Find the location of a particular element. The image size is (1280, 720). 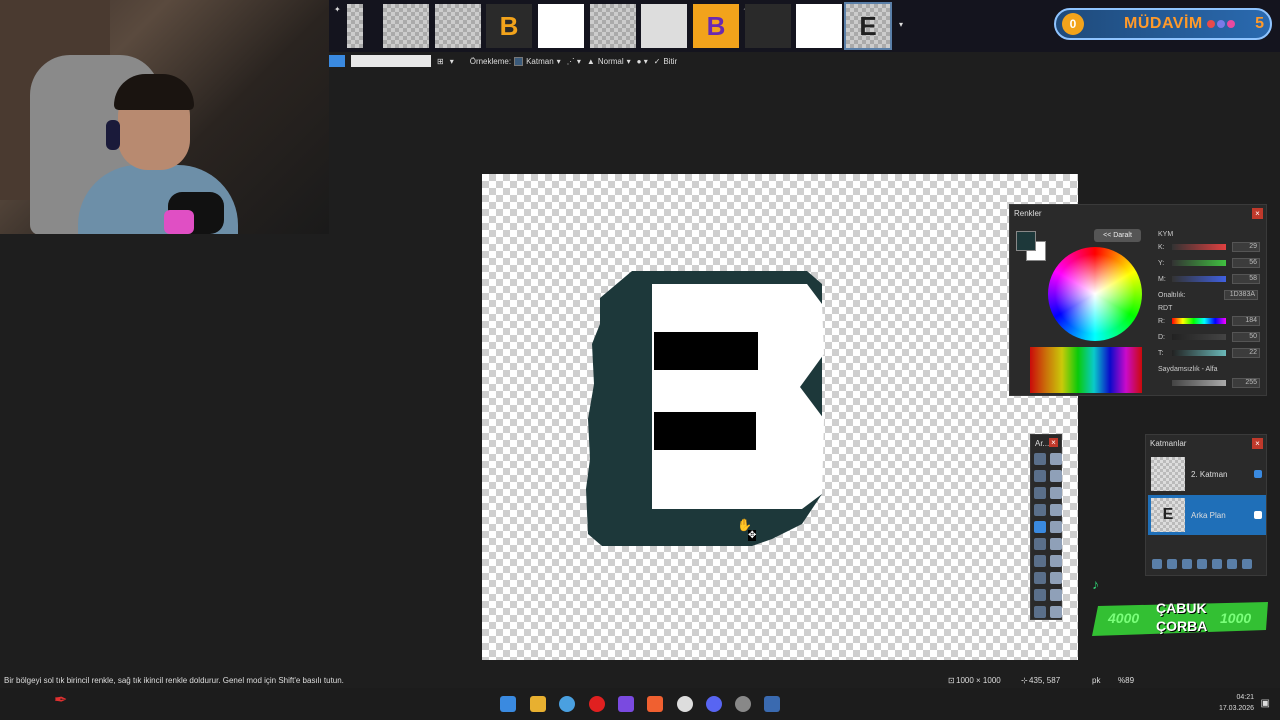

rgb-header: RDT is located at coordinates (1165, 308).